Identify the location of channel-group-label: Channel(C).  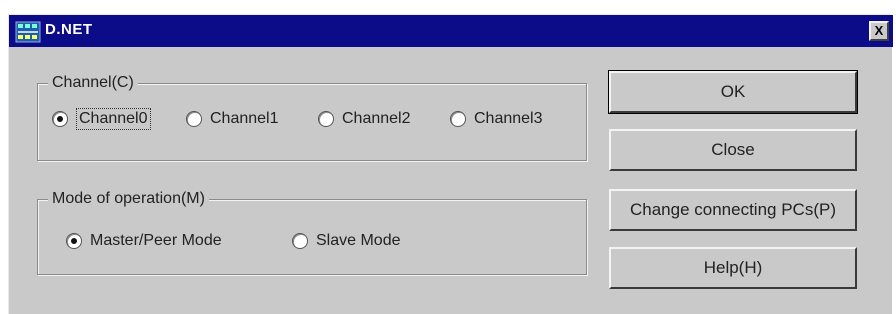
(93, 83).